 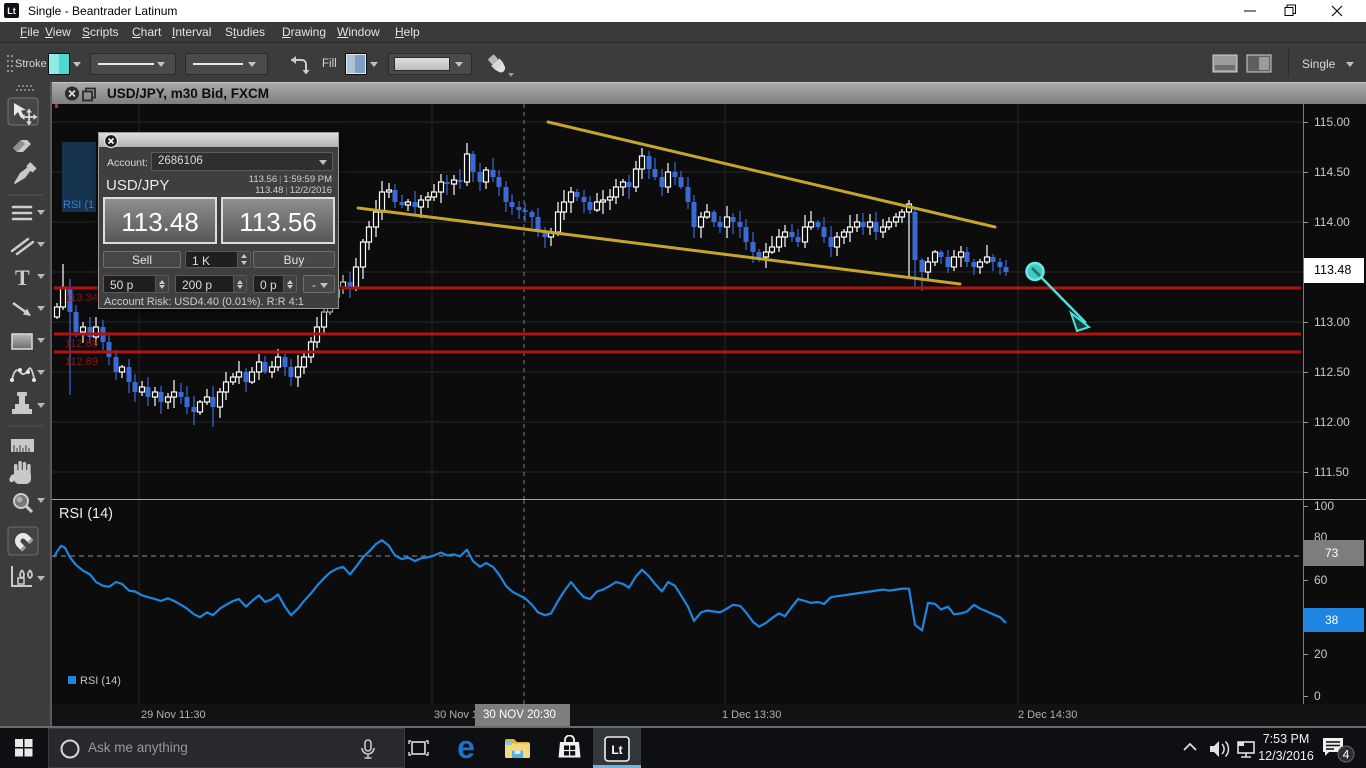 I want to click on svg-text: 4, so click(x=1346, y=755).